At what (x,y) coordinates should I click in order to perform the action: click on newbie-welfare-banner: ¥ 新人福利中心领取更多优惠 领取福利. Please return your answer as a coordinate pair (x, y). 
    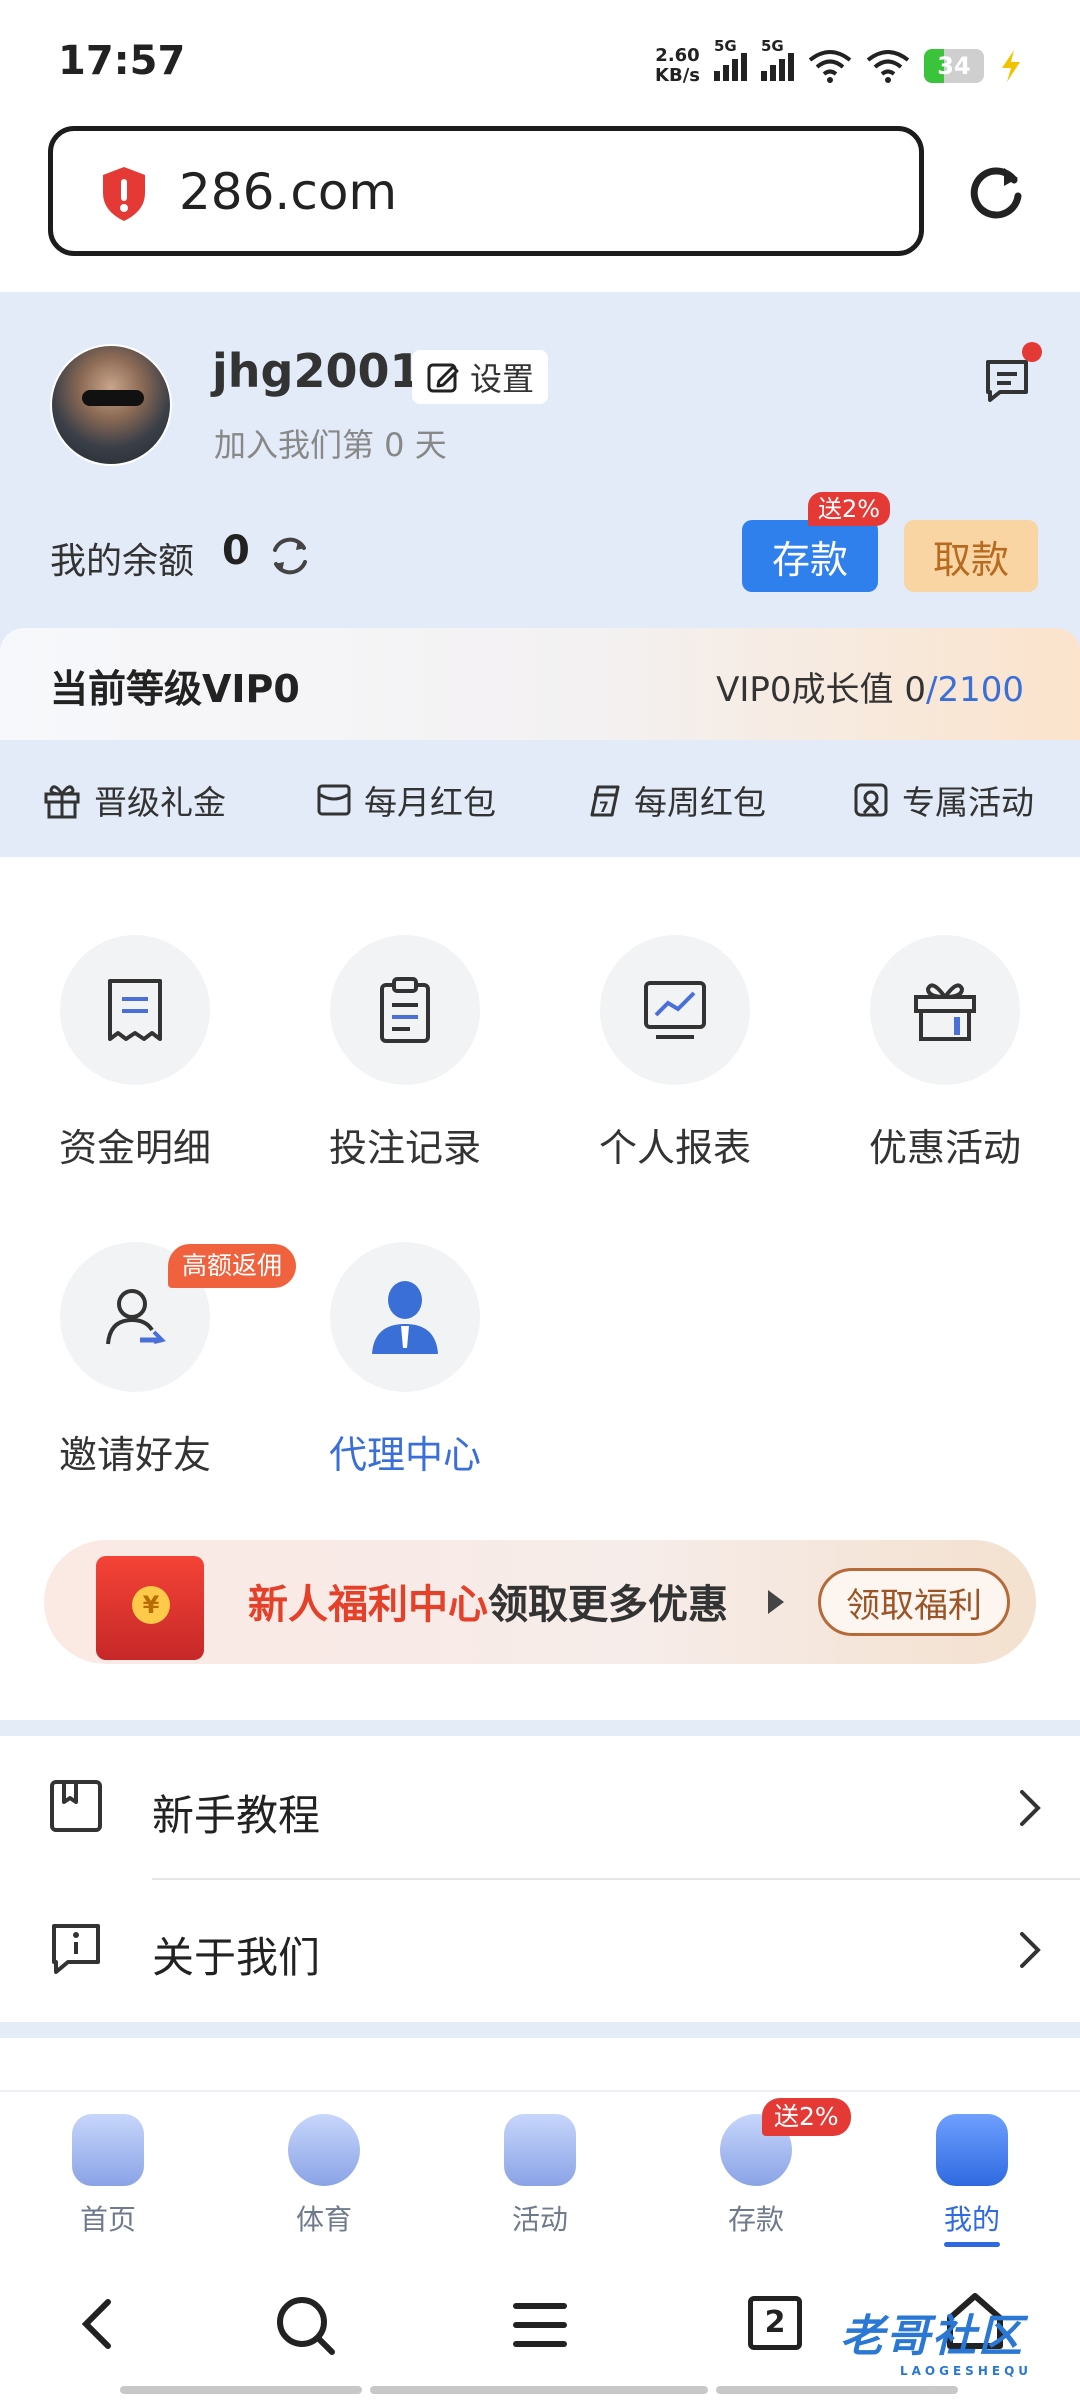
    Looking at the image, I should click on (540, 1602).